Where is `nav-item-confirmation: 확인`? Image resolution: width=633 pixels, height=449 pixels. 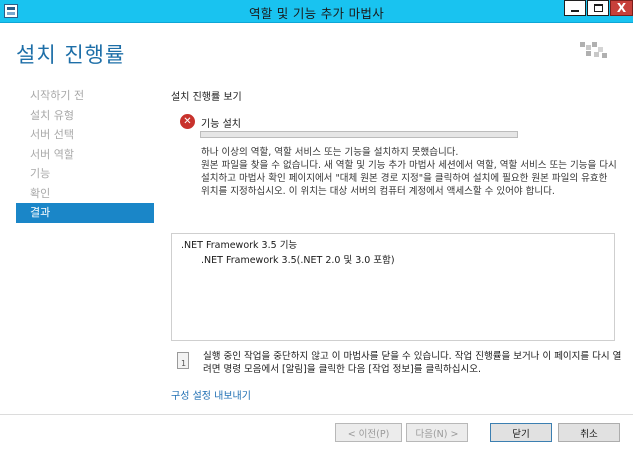 nav-item-confirmation: 확인 is located at coordinates (85, 194).